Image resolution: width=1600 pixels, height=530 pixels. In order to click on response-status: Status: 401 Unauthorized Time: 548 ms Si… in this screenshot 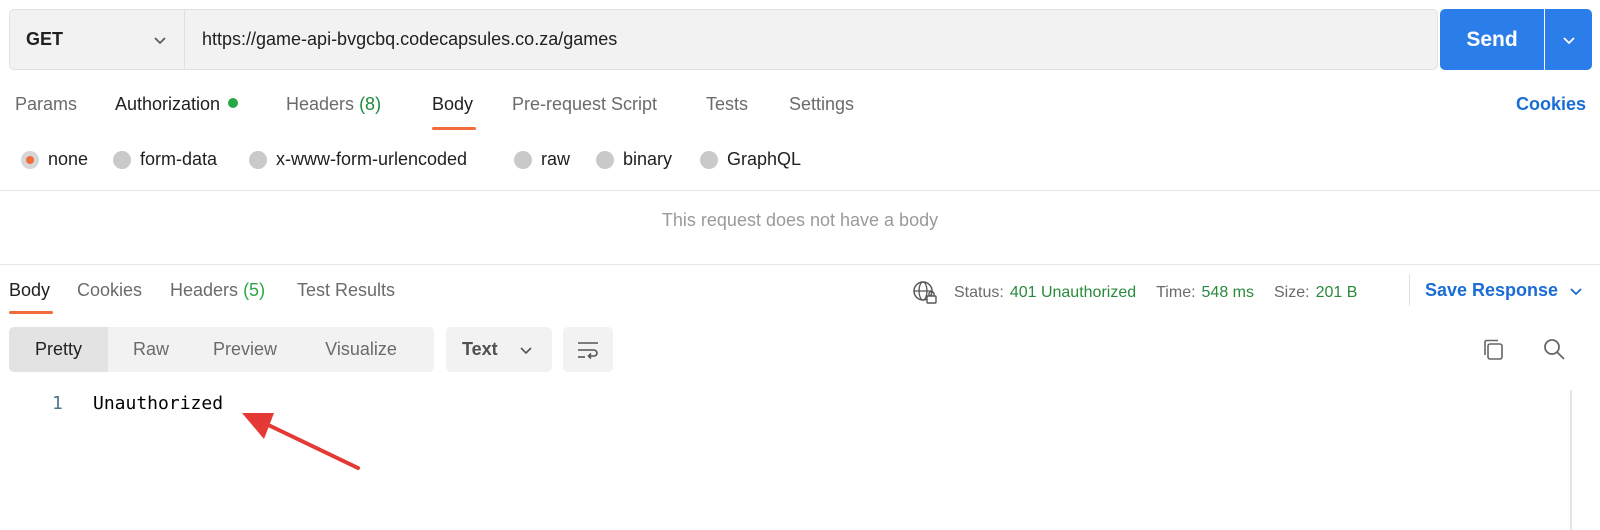, I will do `click(1144, 293)`.